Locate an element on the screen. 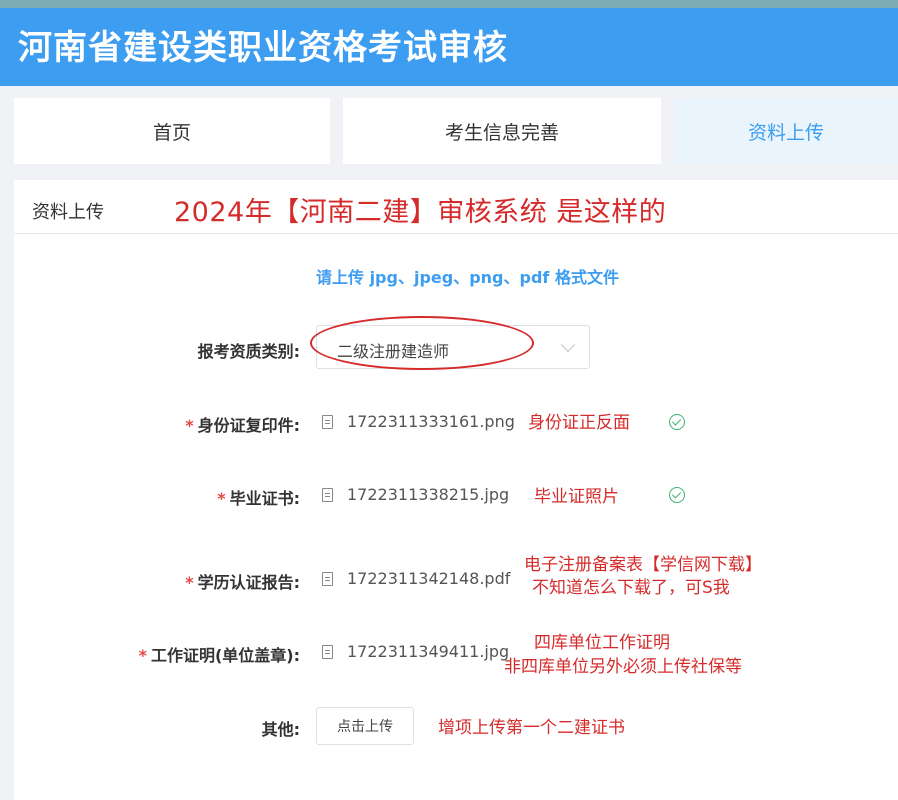 Image resolution: width=898 pixels, height=800 pixels. work-proof-file: 1722311349411.jpg is located at coordinates (415, 651).